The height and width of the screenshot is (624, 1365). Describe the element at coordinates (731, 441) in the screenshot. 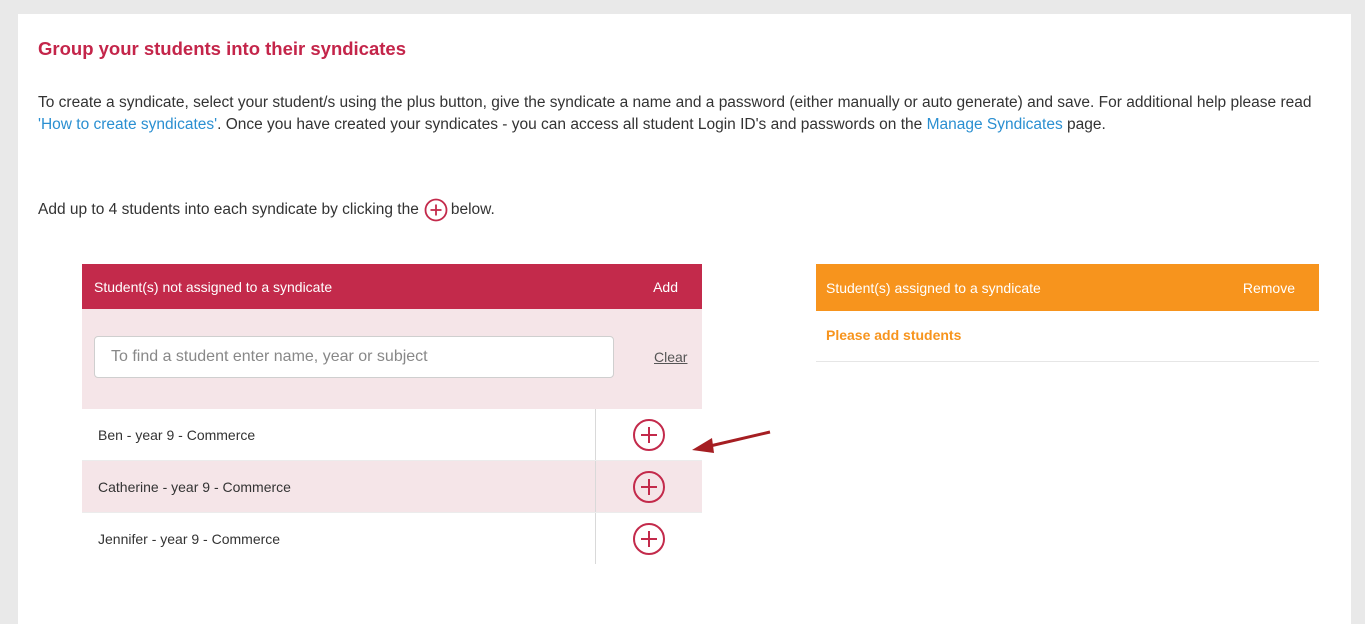

I see `arrow-icon` at that location.